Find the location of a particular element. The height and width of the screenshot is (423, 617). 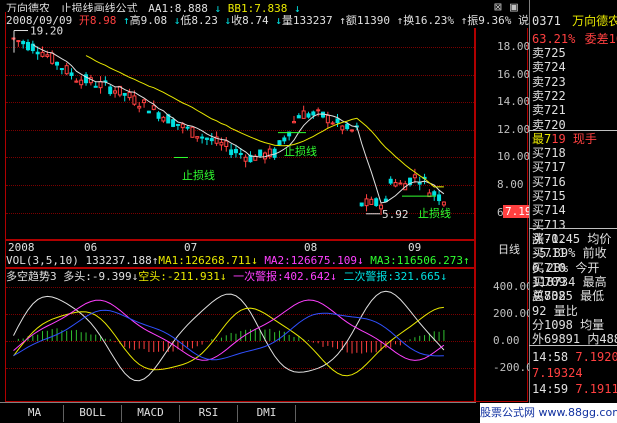

order-book-row: 最719 现手 is located at coordinates (564, 139).